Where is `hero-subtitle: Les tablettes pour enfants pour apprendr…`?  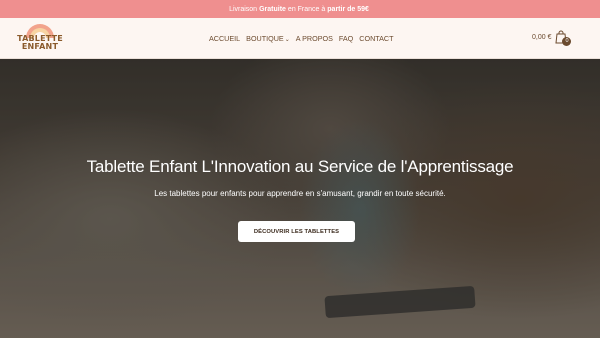 hero-subtitle: Les tablettes pour enfants pour apprendr… is located at coordinates (300, 193).